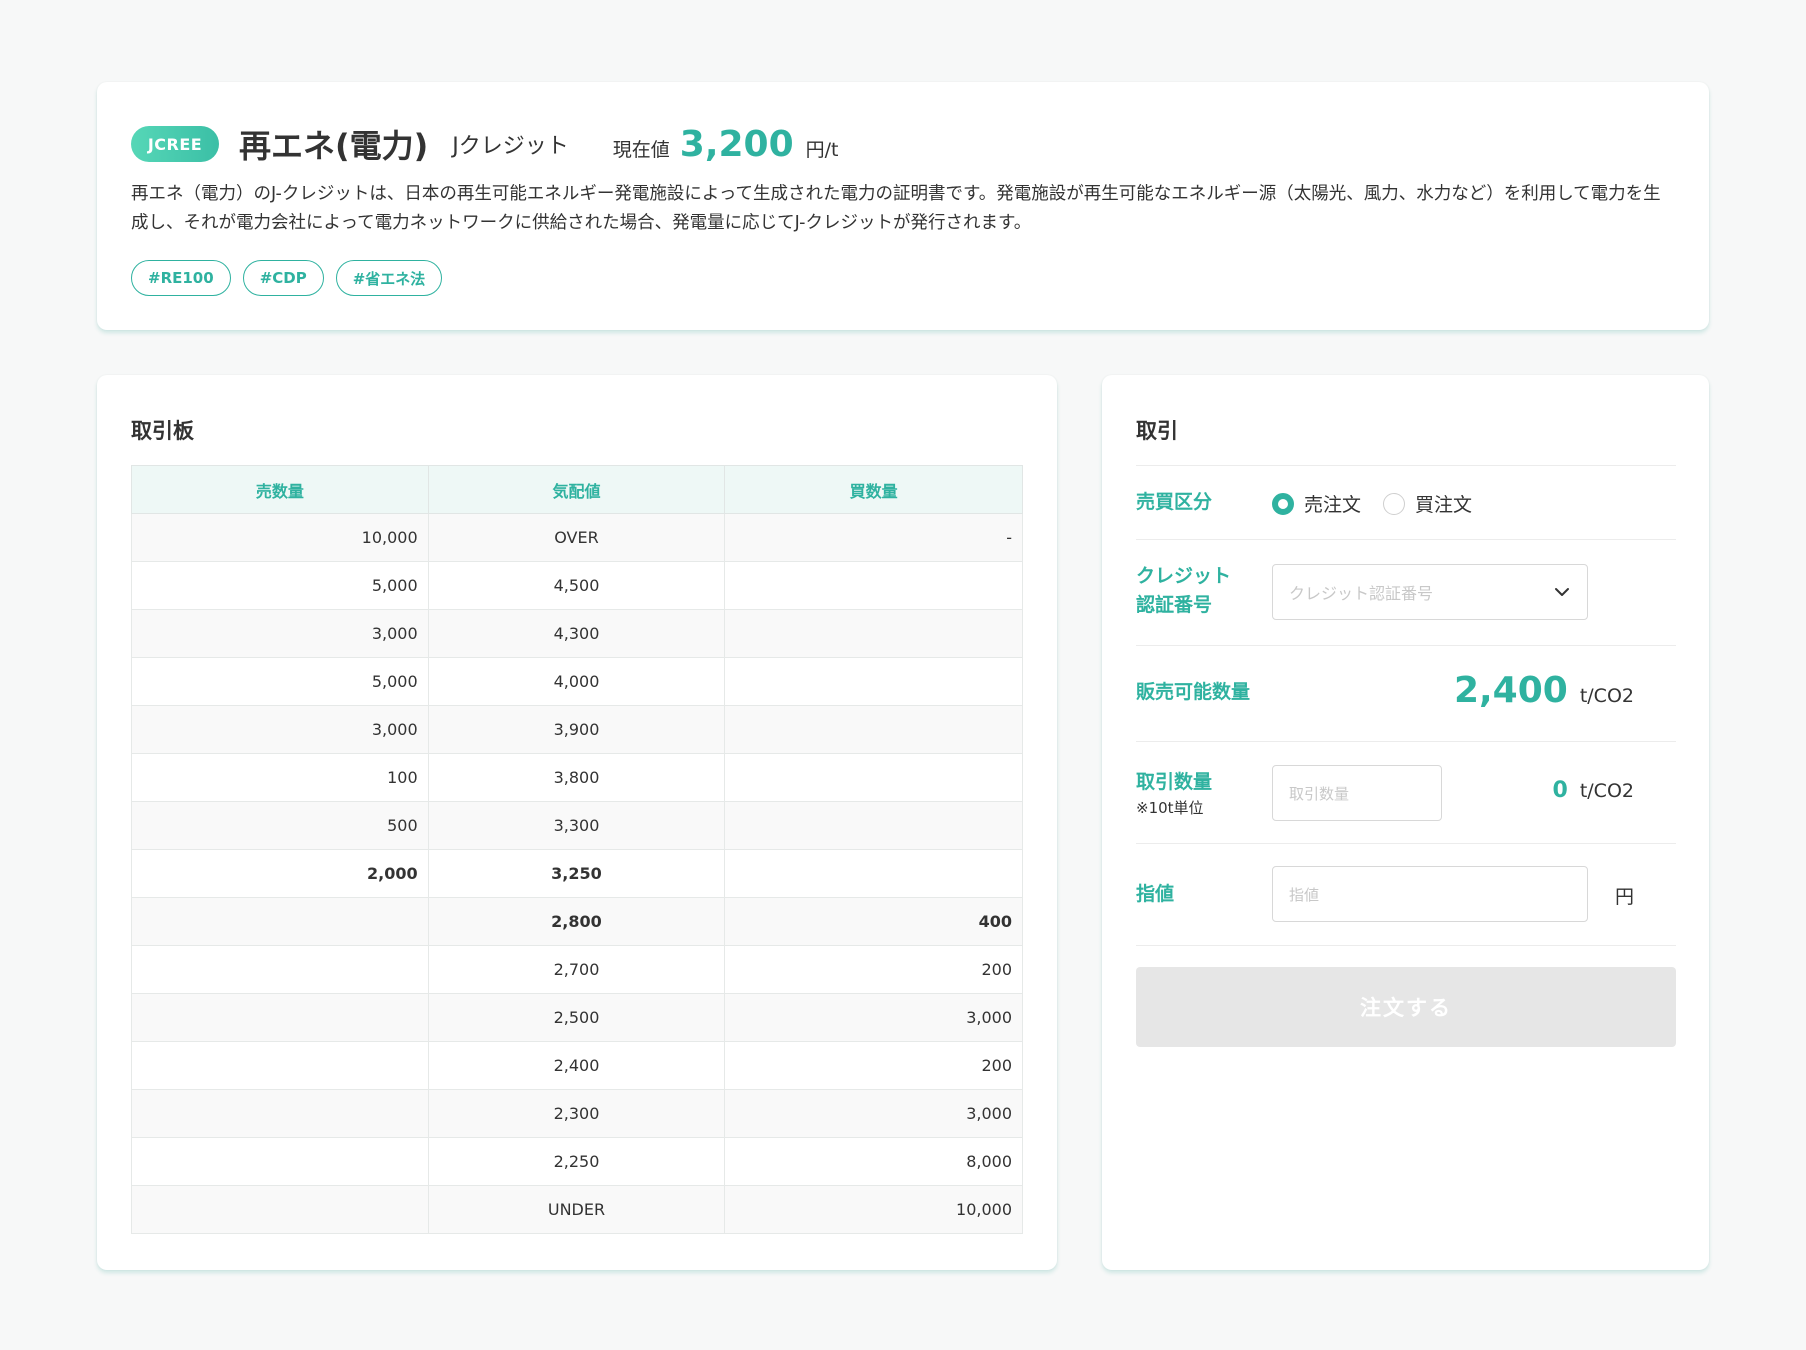 This screenshot has width=1806, height=1350. I want to click on price-cell: 4,500, so click(576, 585).